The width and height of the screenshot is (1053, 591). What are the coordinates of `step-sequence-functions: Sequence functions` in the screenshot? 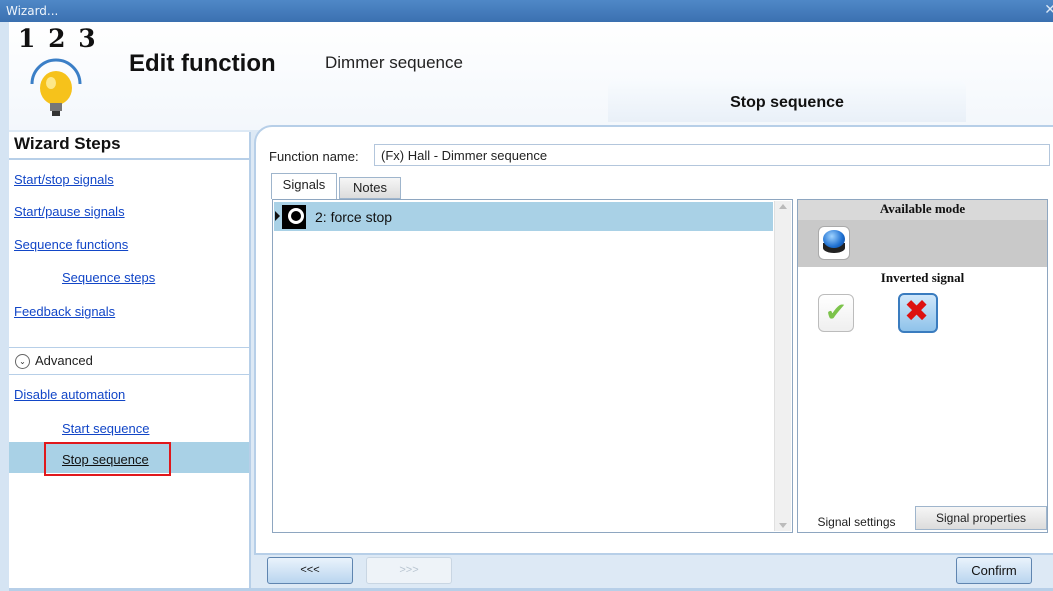 It's located at (71, 244).